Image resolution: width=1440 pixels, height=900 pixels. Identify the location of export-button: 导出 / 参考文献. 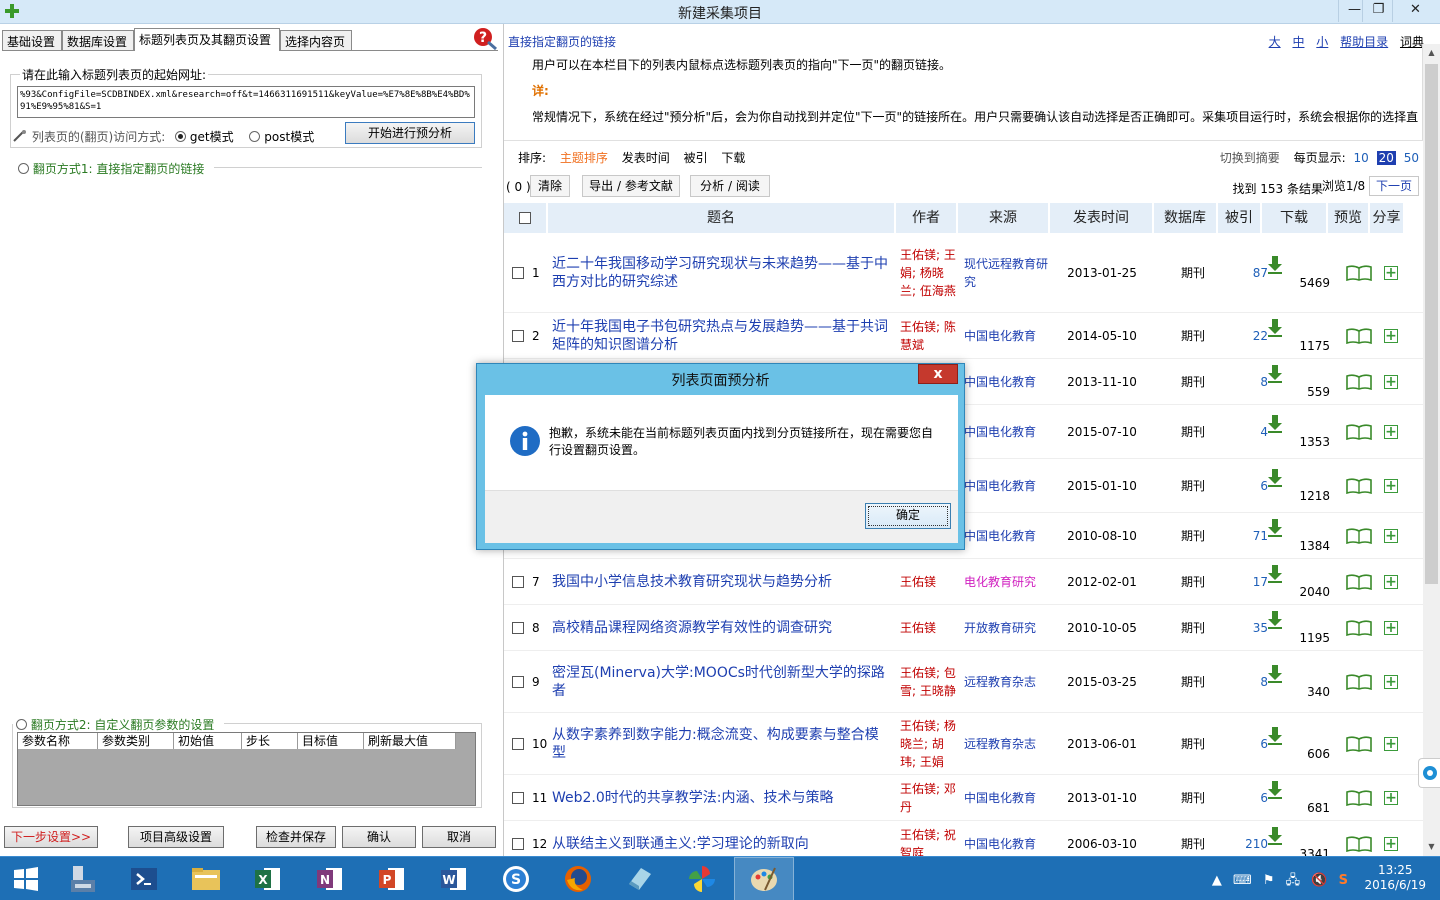
(631, 186).